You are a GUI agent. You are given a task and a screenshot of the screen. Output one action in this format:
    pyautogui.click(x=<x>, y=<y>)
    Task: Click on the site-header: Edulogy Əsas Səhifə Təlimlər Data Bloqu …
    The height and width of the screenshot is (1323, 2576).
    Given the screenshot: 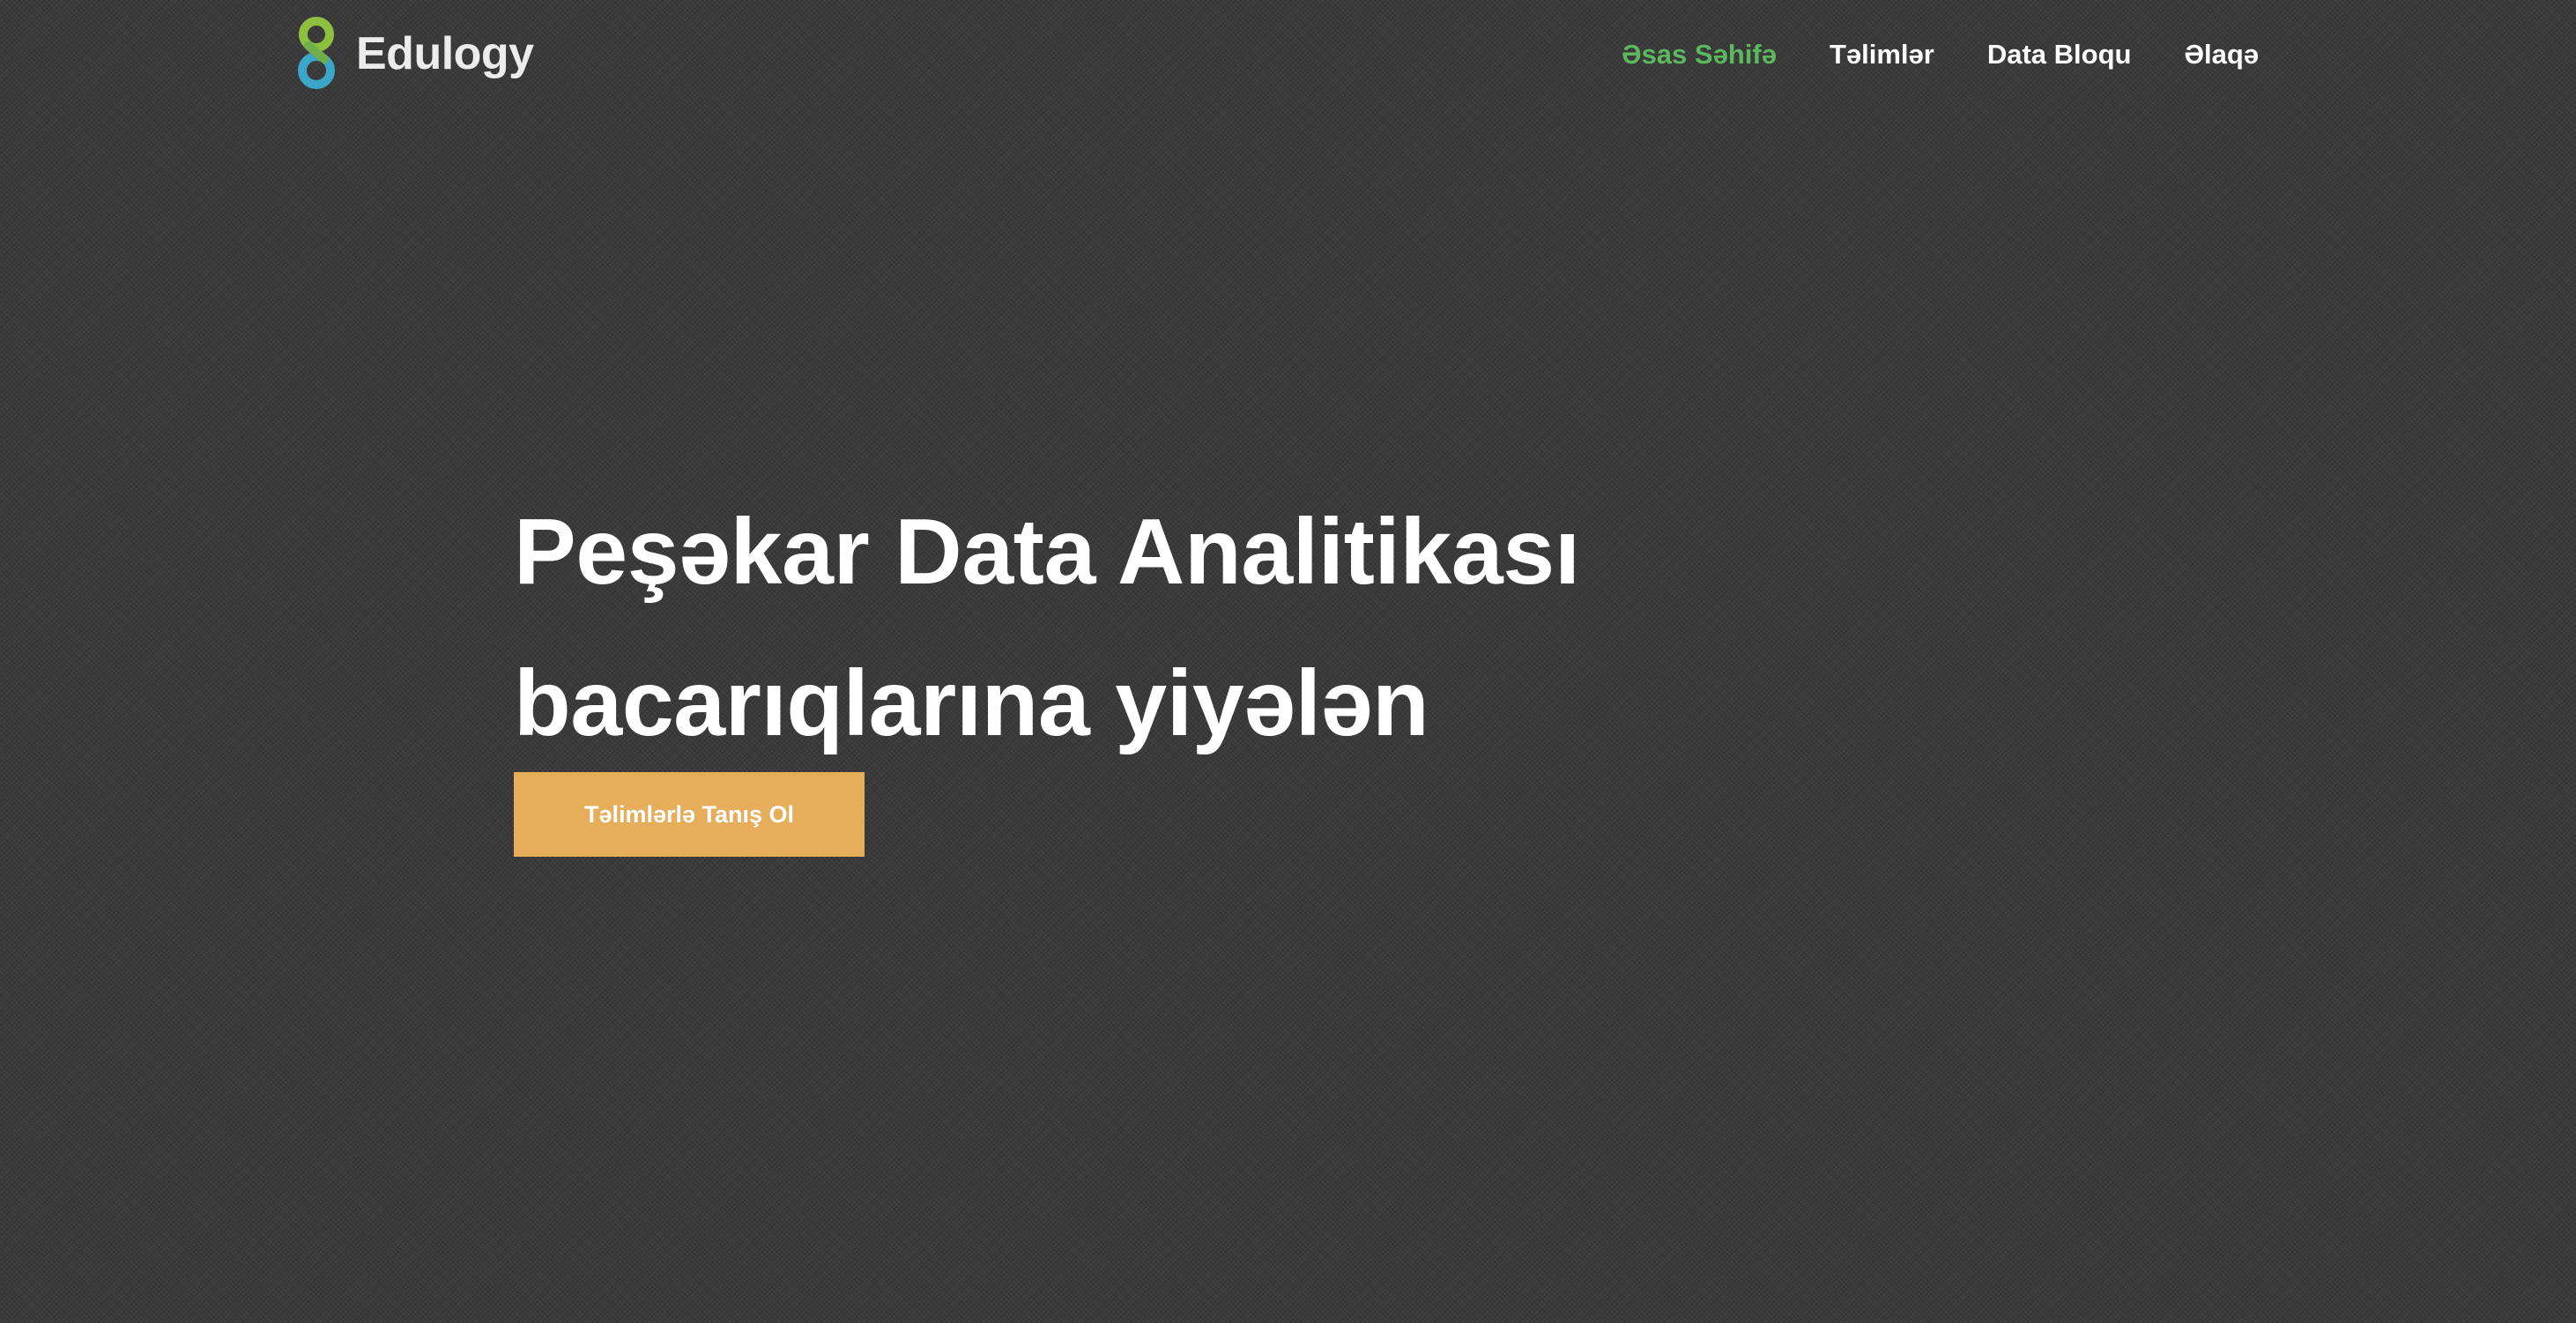 What is the action you would take?
    pyautogui.click(x=1288, y=54)
    